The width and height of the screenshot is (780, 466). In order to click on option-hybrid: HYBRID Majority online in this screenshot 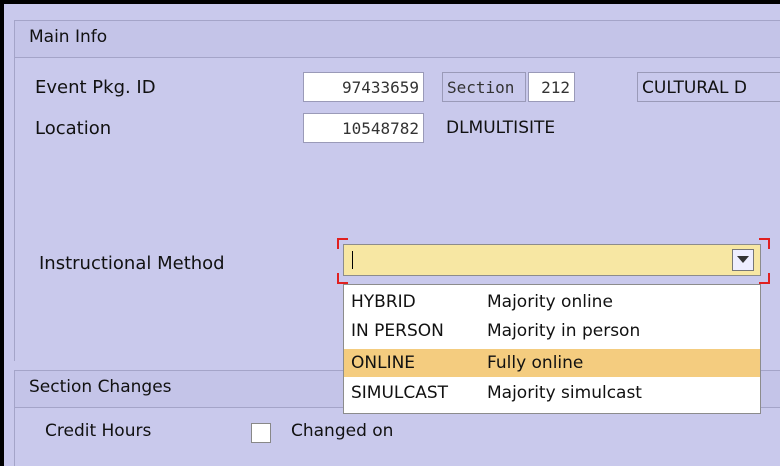, I will do `click(552, 302)`.